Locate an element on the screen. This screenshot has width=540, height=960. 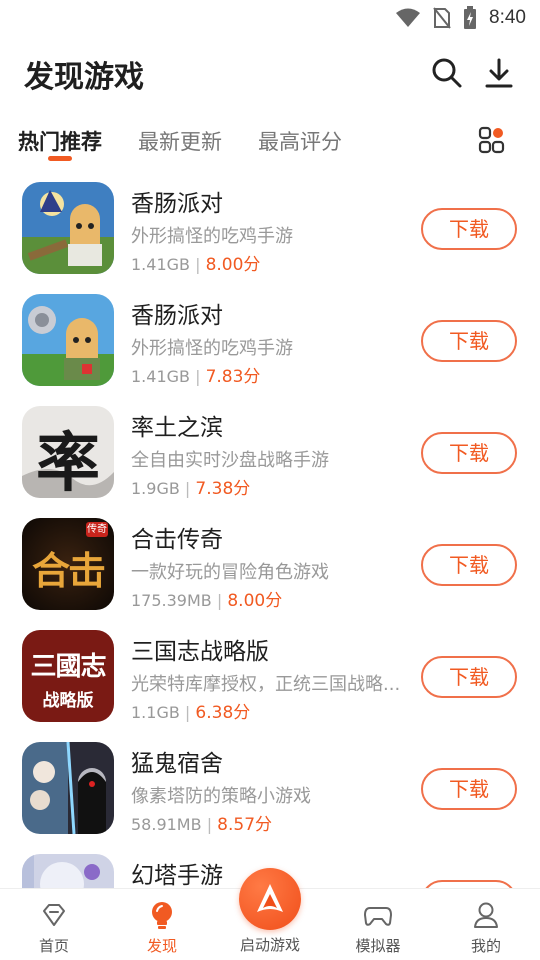
search-icon is located at coordinates (447, 73).